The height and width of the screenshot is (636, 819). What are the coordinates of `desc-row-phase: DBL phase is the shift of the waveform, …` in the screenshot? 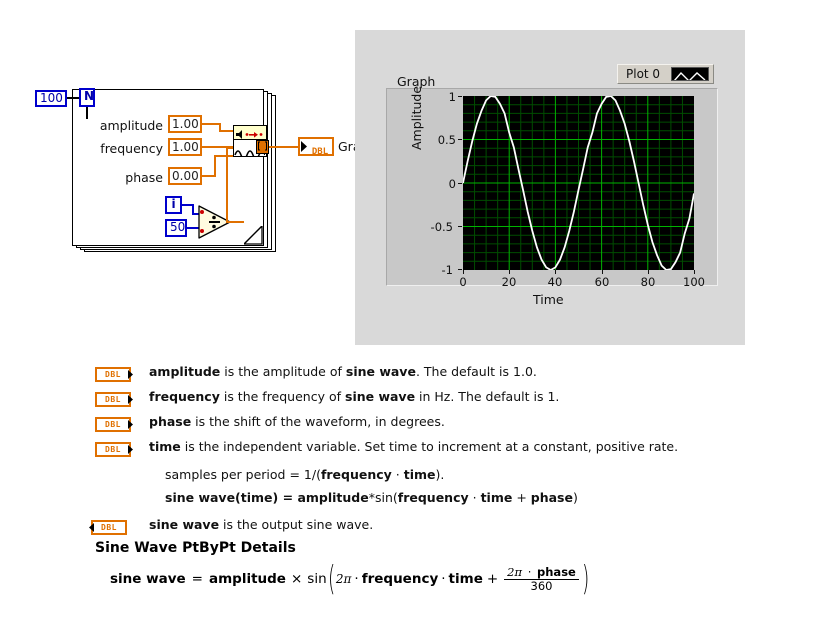 It's located at (415, 426).